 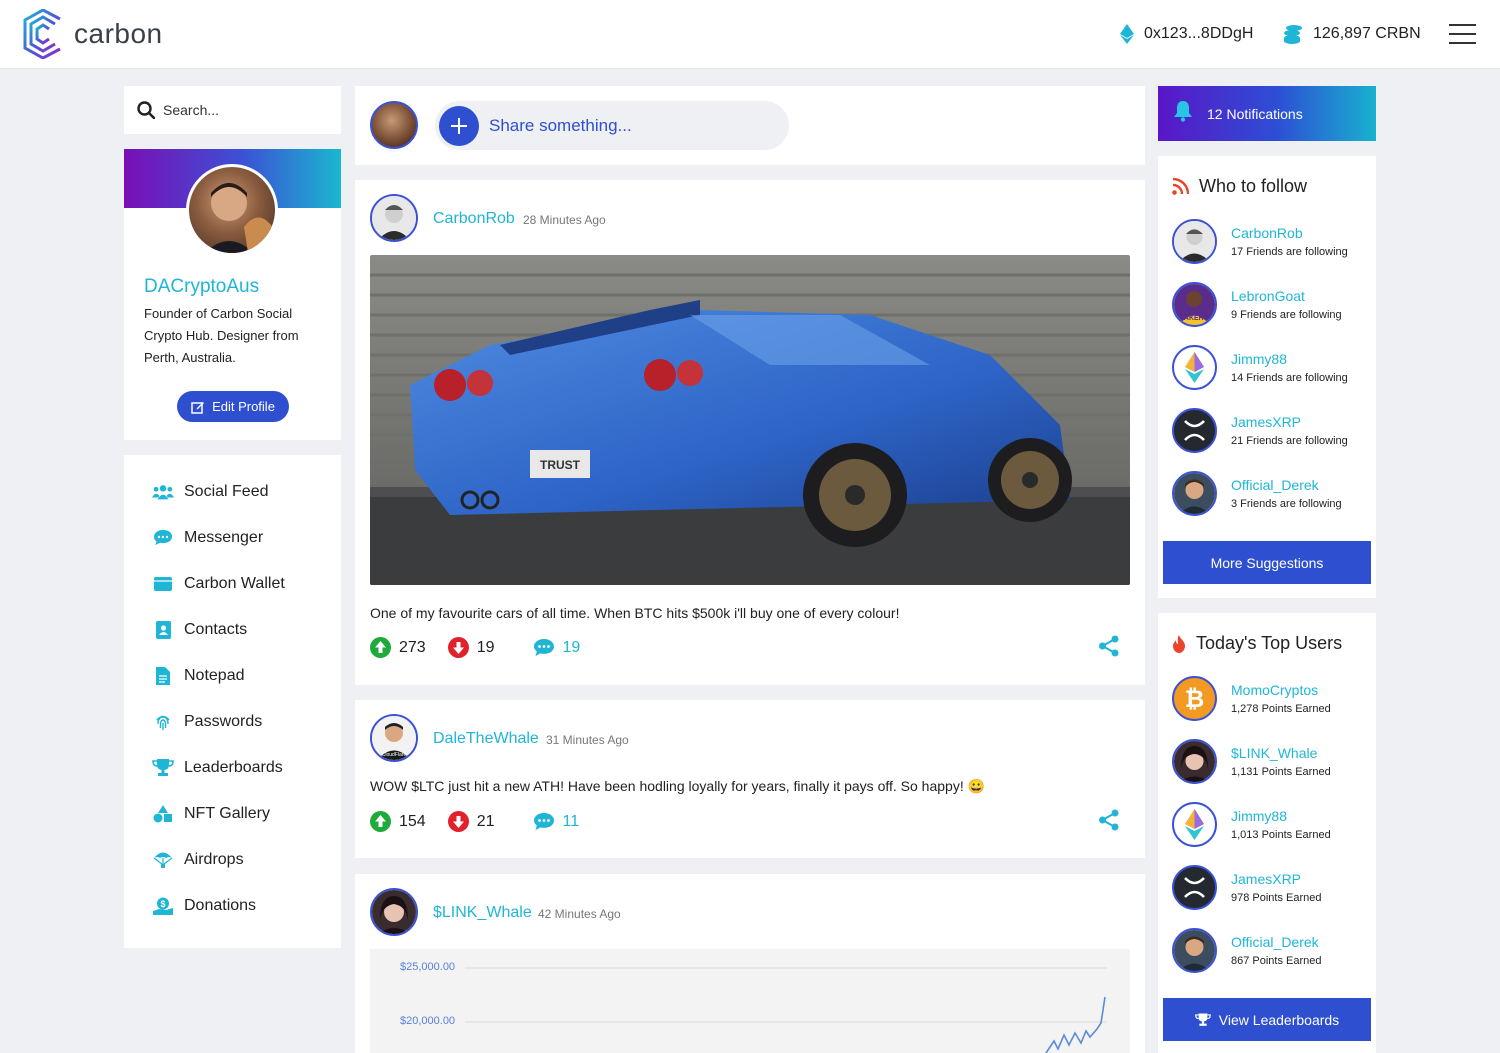 What do you see at coordinates (482, 913) in the screenshot?
I see `post-author: $LINK_Whale` at bounding box center [482, 913].